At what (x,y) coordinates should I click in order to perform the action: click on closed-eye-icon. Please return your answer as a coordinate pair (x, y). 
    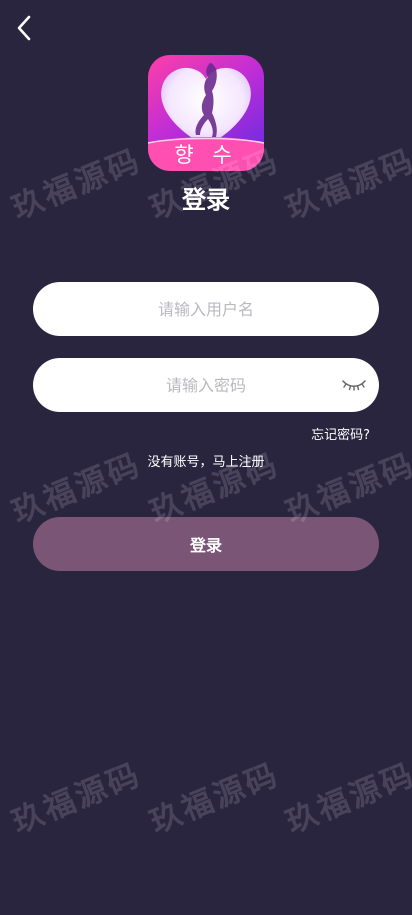
    Looking at the image, I should click on (354, 384).